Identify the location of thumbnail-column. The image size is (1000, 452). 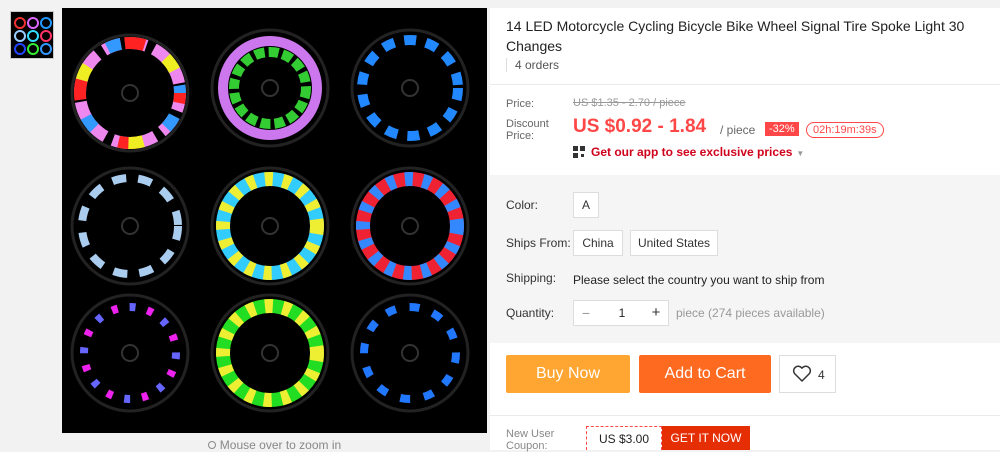
(30, 225).